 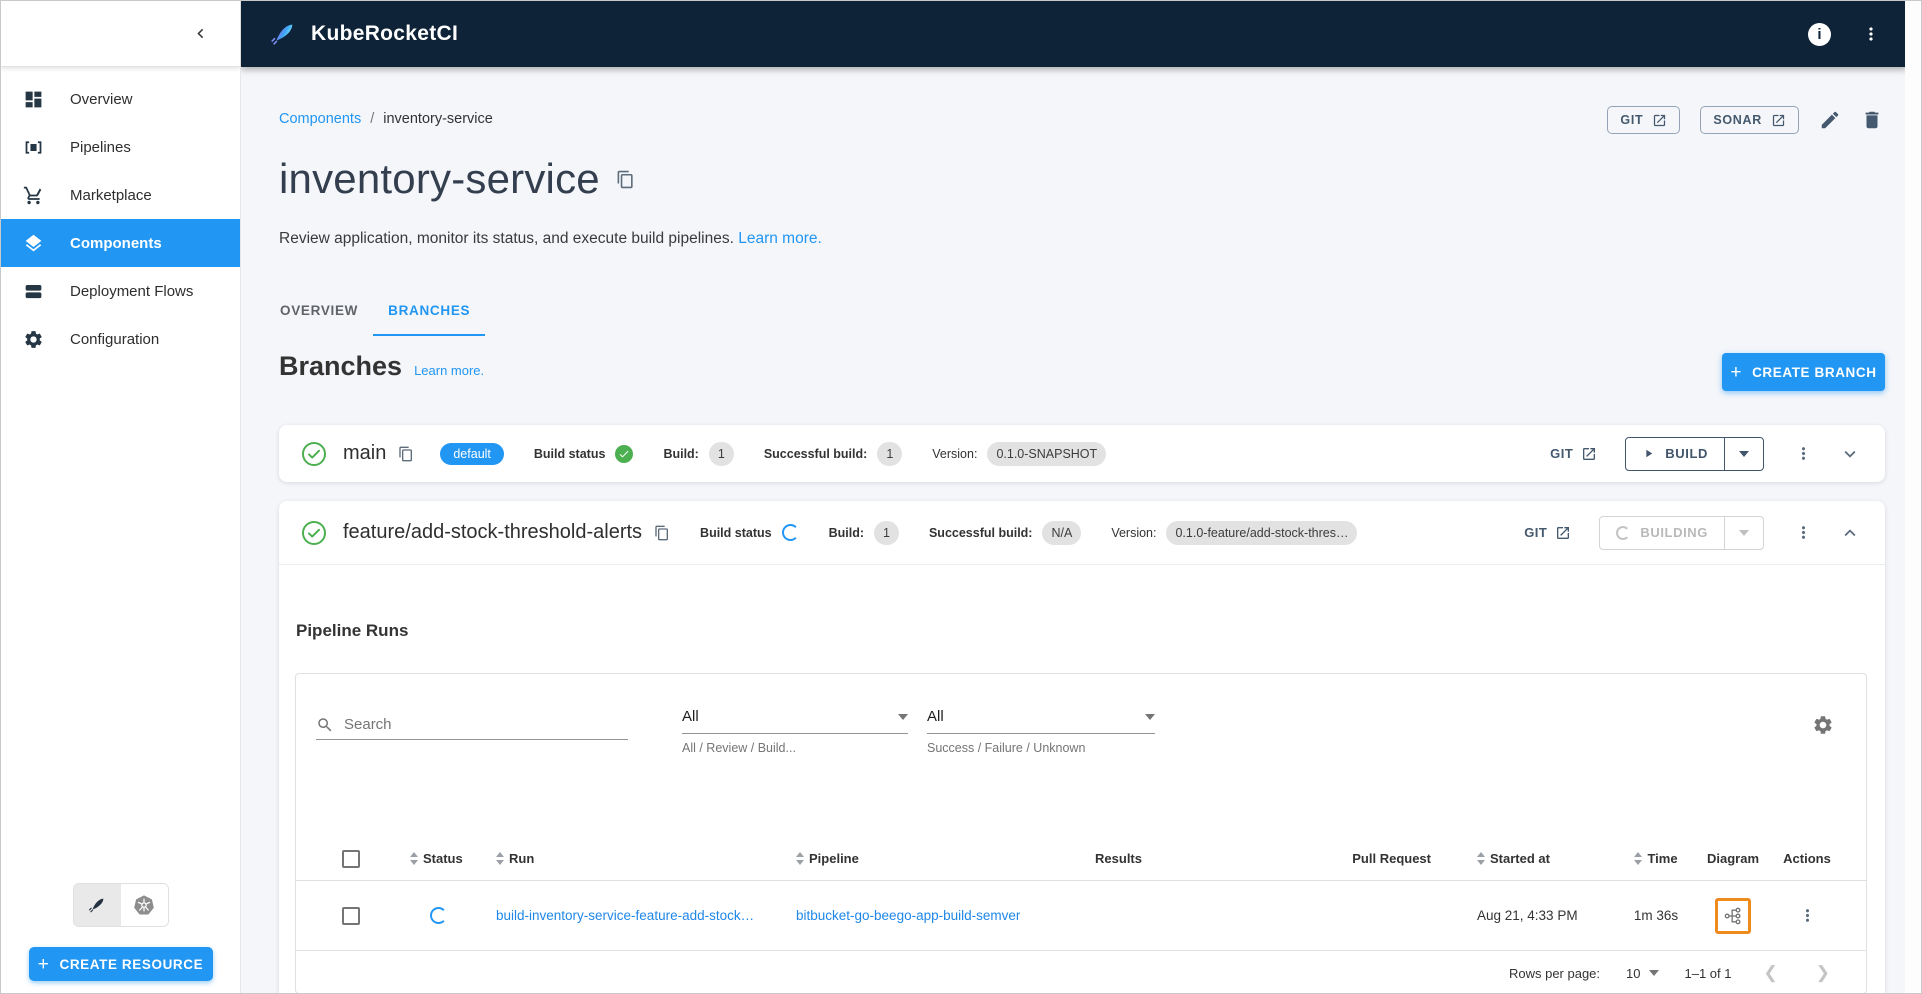 I want to click on sort-started-at-icon, so click(x=1481, y=858).